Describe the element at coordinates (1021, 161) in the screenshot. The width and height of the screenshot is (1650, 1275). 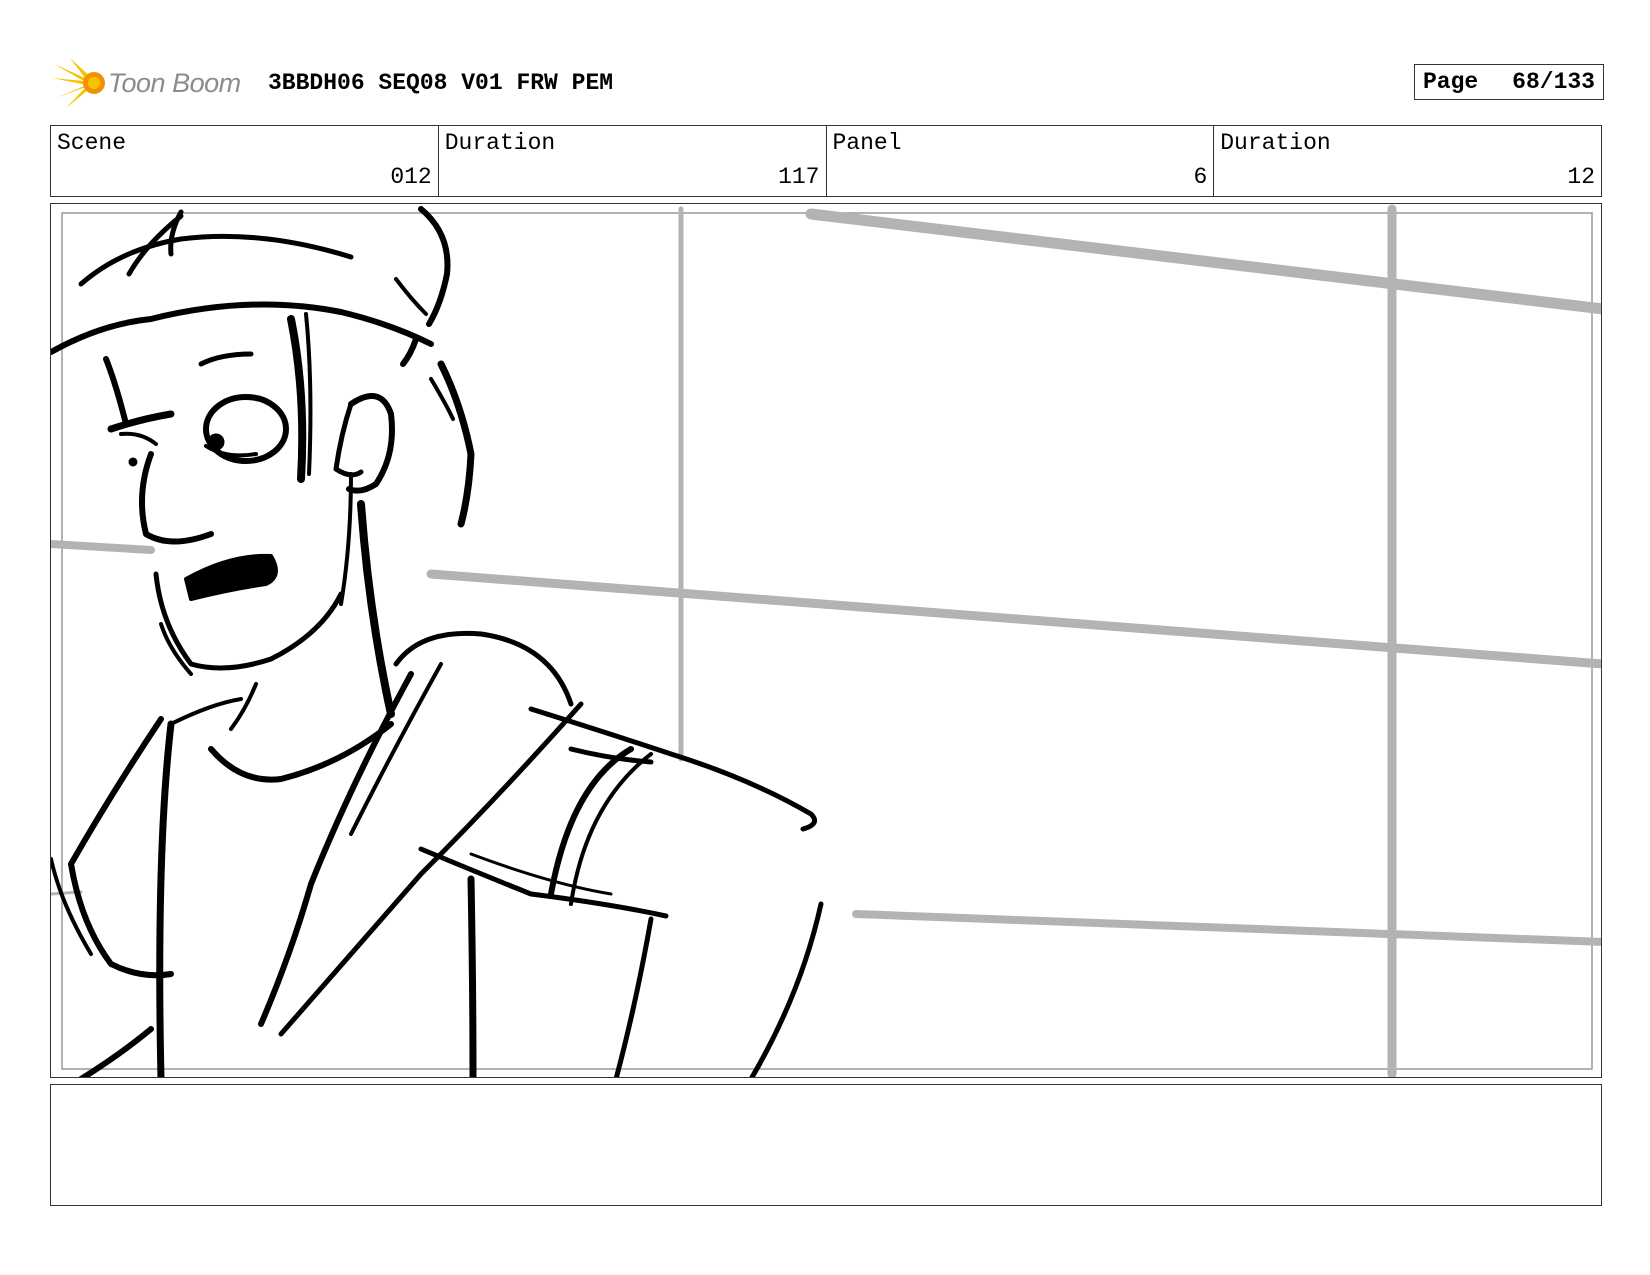
I see `panel-cell: Panel 6` at that location.